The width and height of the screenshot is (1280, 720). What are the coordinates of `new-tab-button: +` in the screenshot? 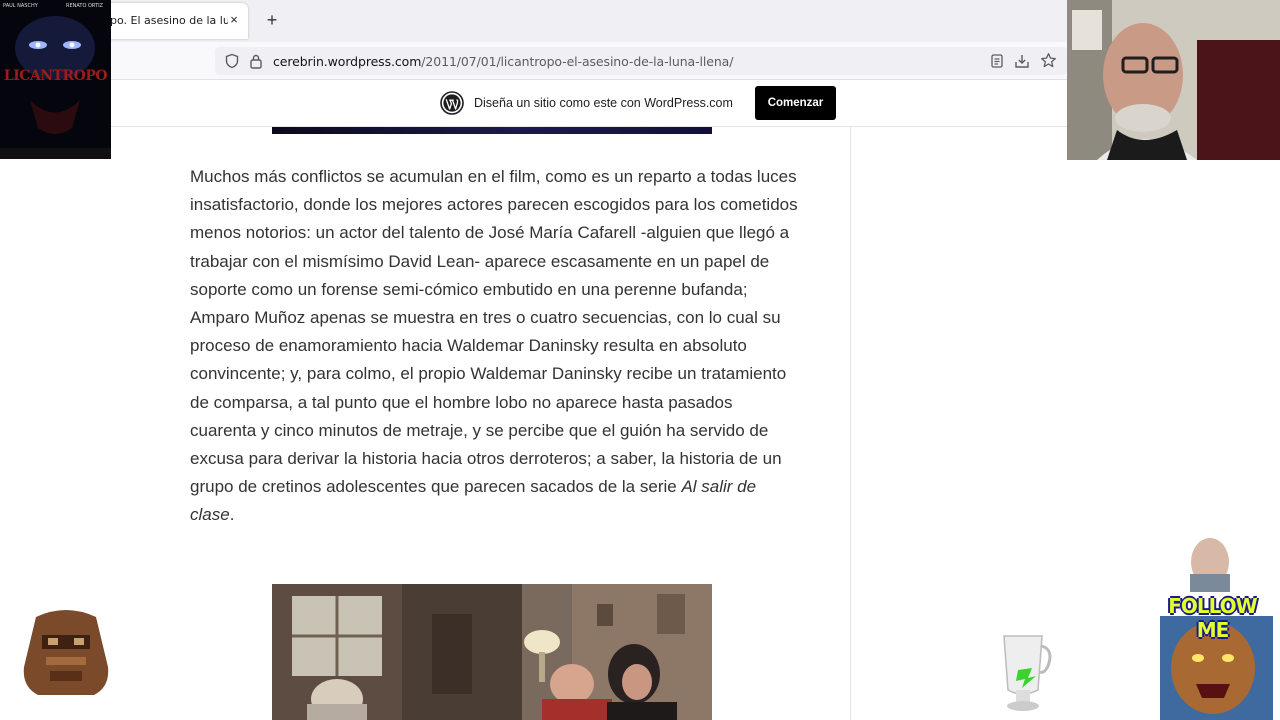 It's located at (272, 20).